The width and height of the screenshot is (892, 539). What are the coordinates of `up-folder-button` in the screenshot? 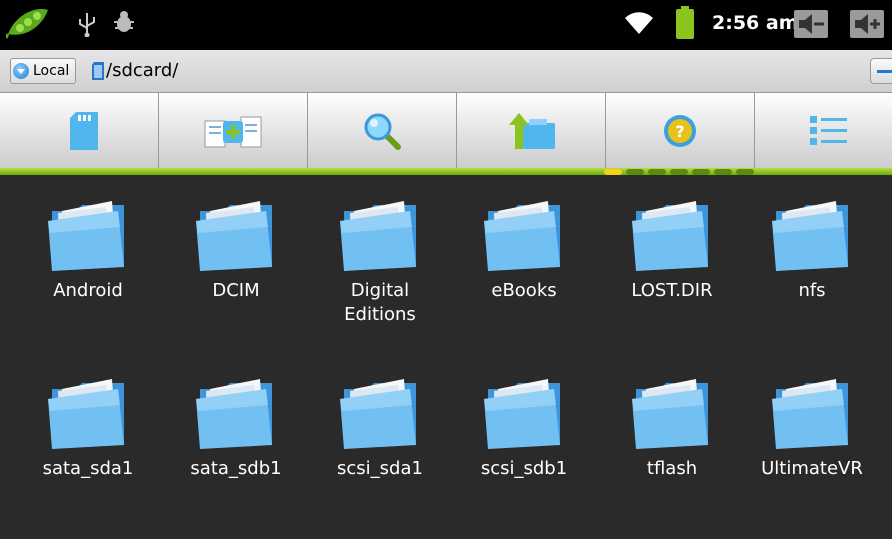 It's located at (531, 130).